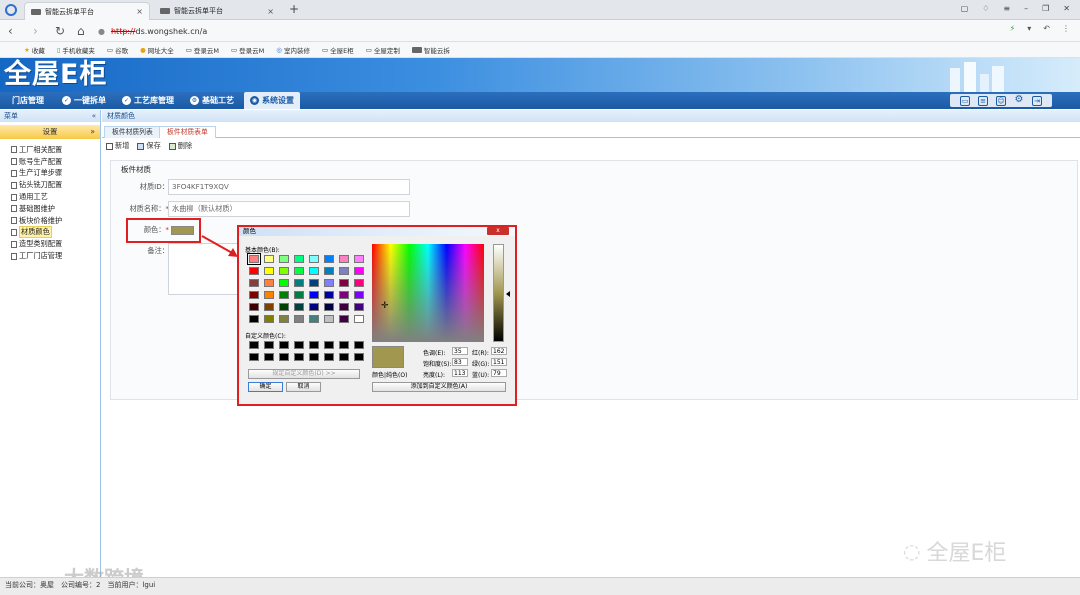  What do you see at coordinates (437, 364) in the screenshot?
I see `saturation-label: 饱和度(S):` at bounding box center [437, 364].